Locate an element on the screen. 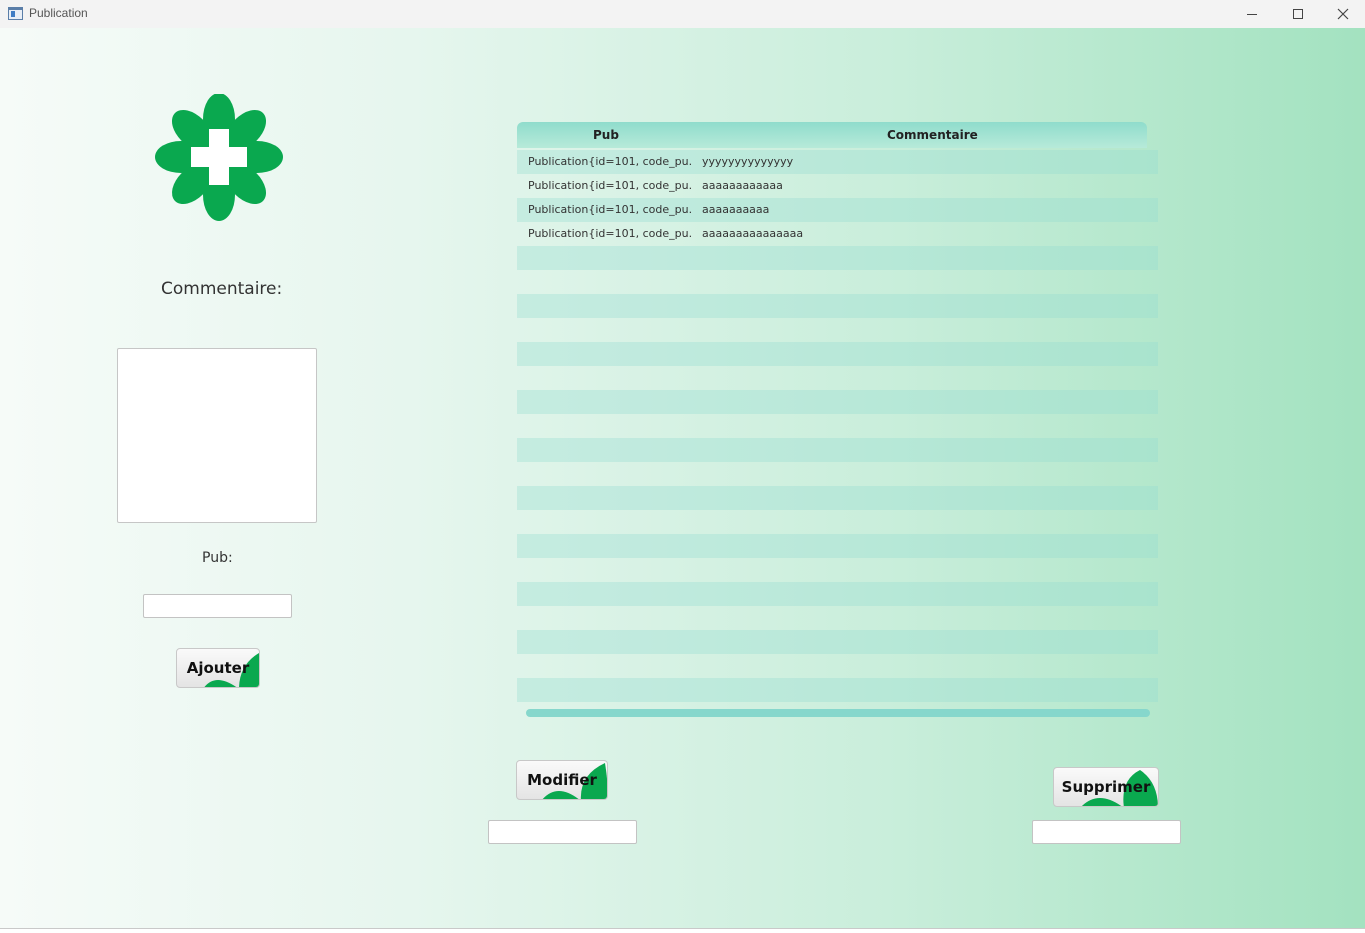  column-header-commentaire: Commentaire is located at coordinates (932, 135).